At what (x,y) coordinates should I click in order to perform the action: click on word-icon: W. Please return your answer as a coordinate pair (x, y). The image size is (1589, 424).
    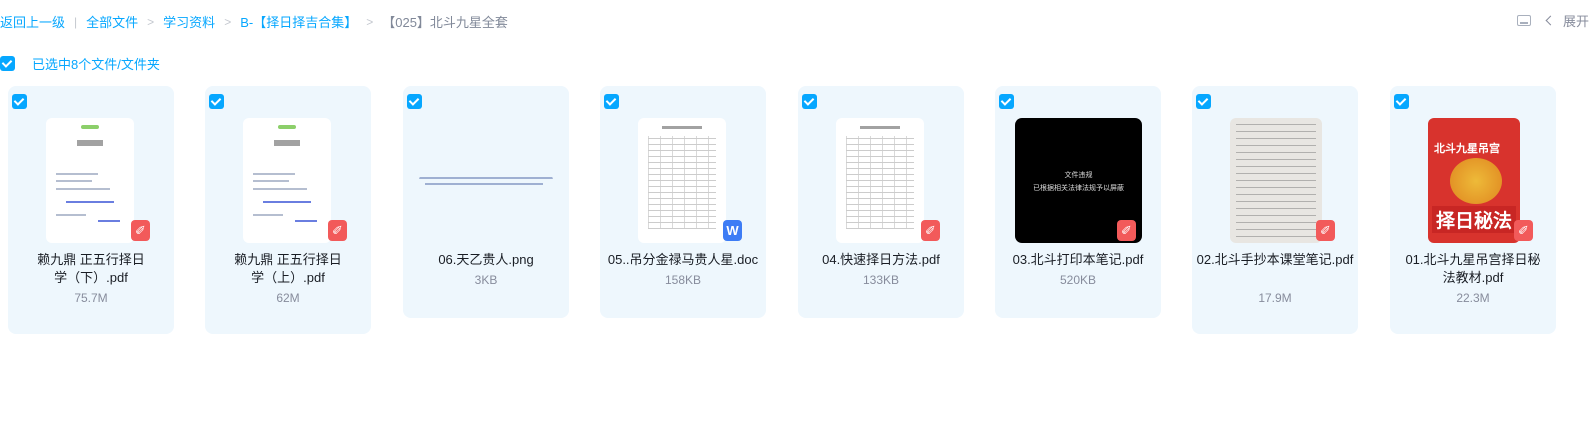
    Looking at the image, I should click on (732, 230).